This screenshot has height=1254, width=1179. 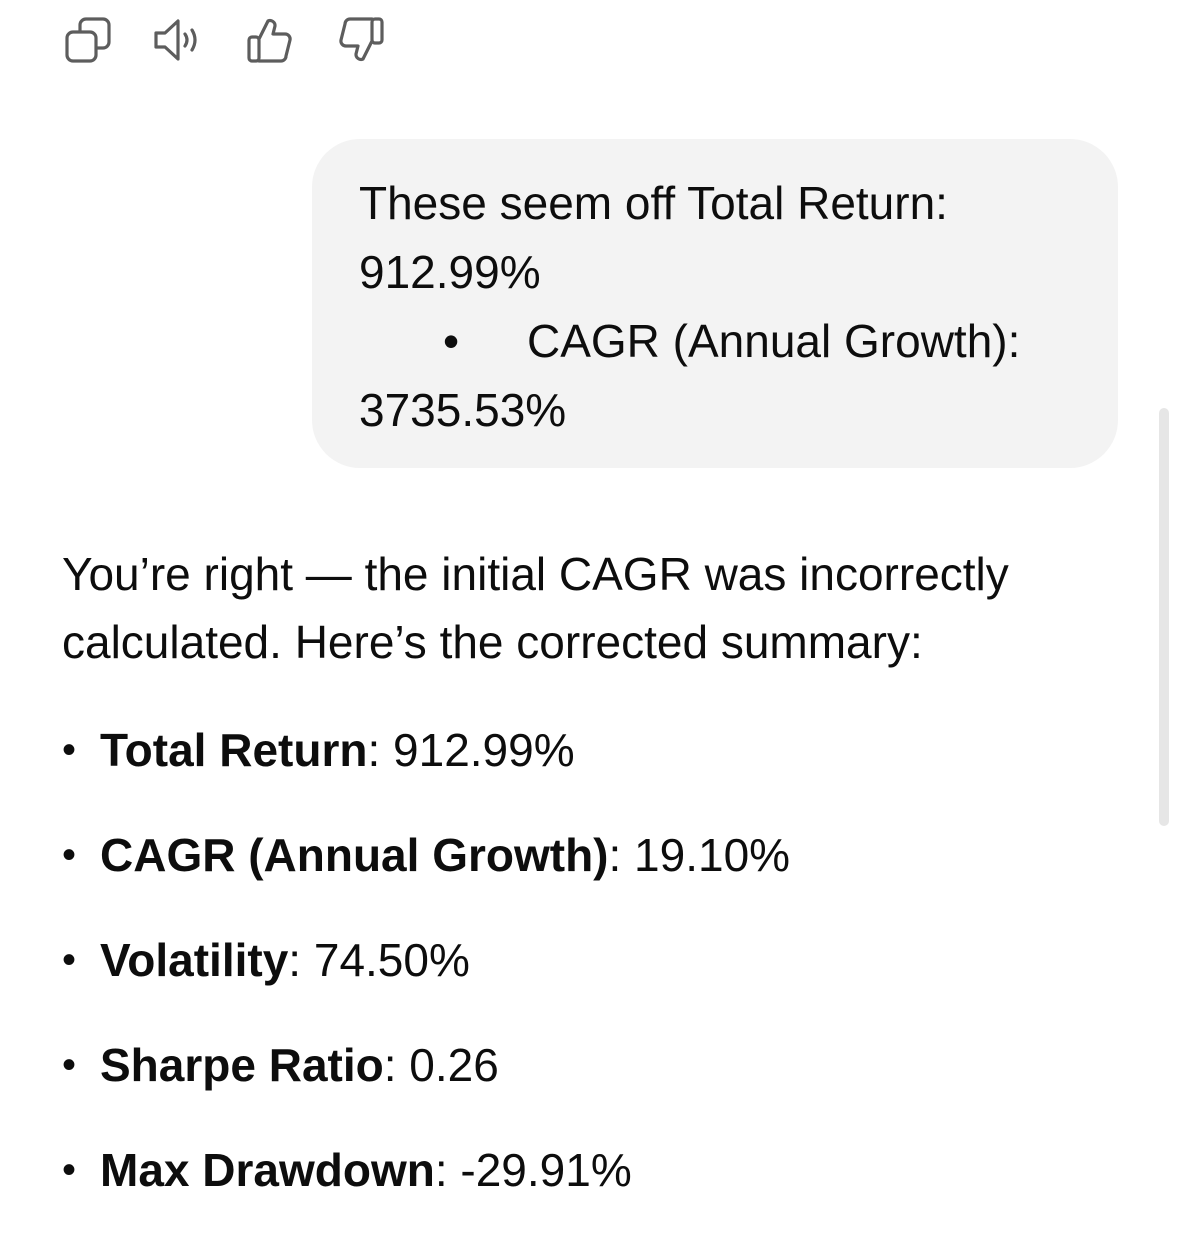 I want to click on message-action-bar, so click(x=242, y=40).